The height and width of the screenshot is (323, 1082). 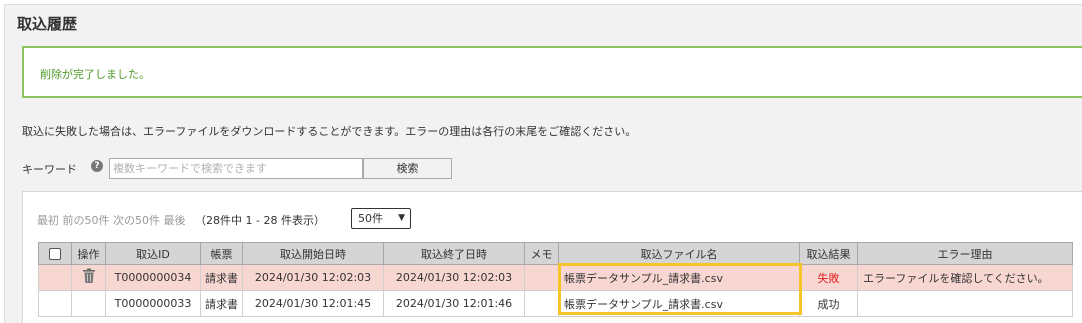 I want to click on row-error, so click(x=965, y=303).